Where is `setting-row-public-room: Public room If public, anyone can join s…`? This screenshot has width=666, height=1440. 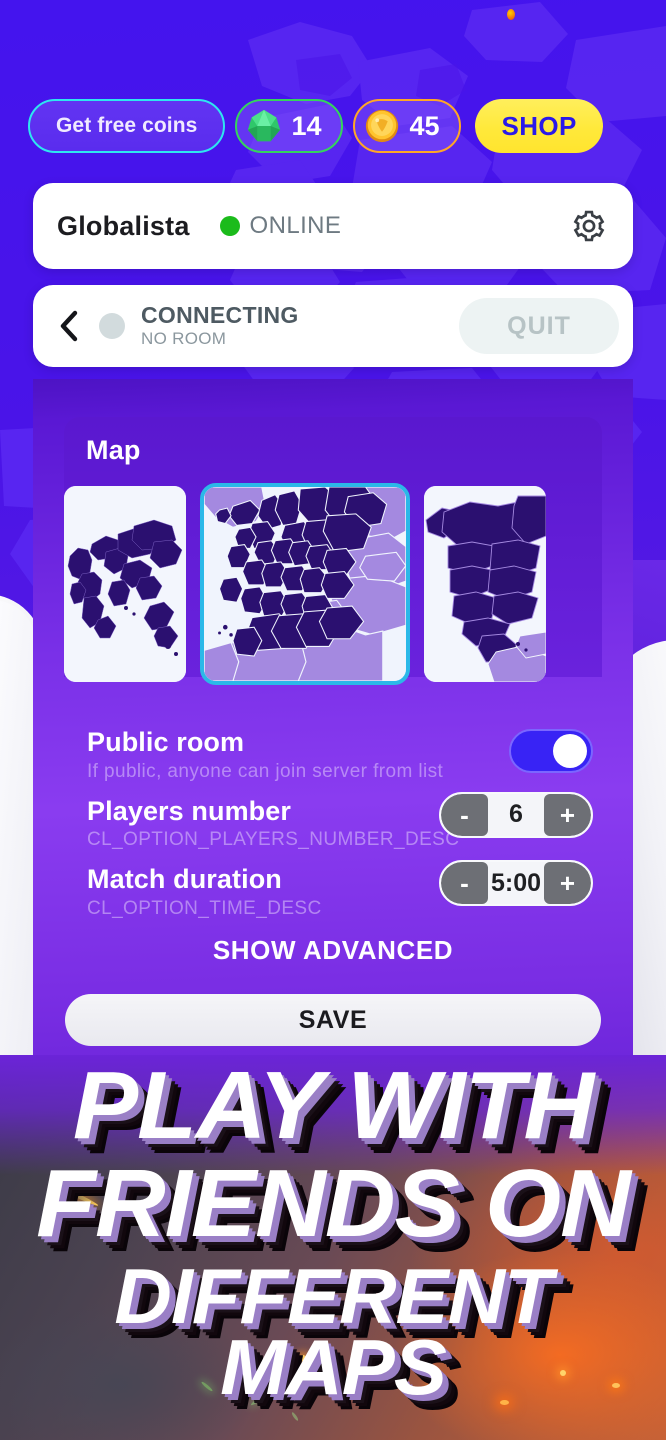
setting-row-public-room: Public room If public, anyone can join s… is located at coordinates (340, 755).